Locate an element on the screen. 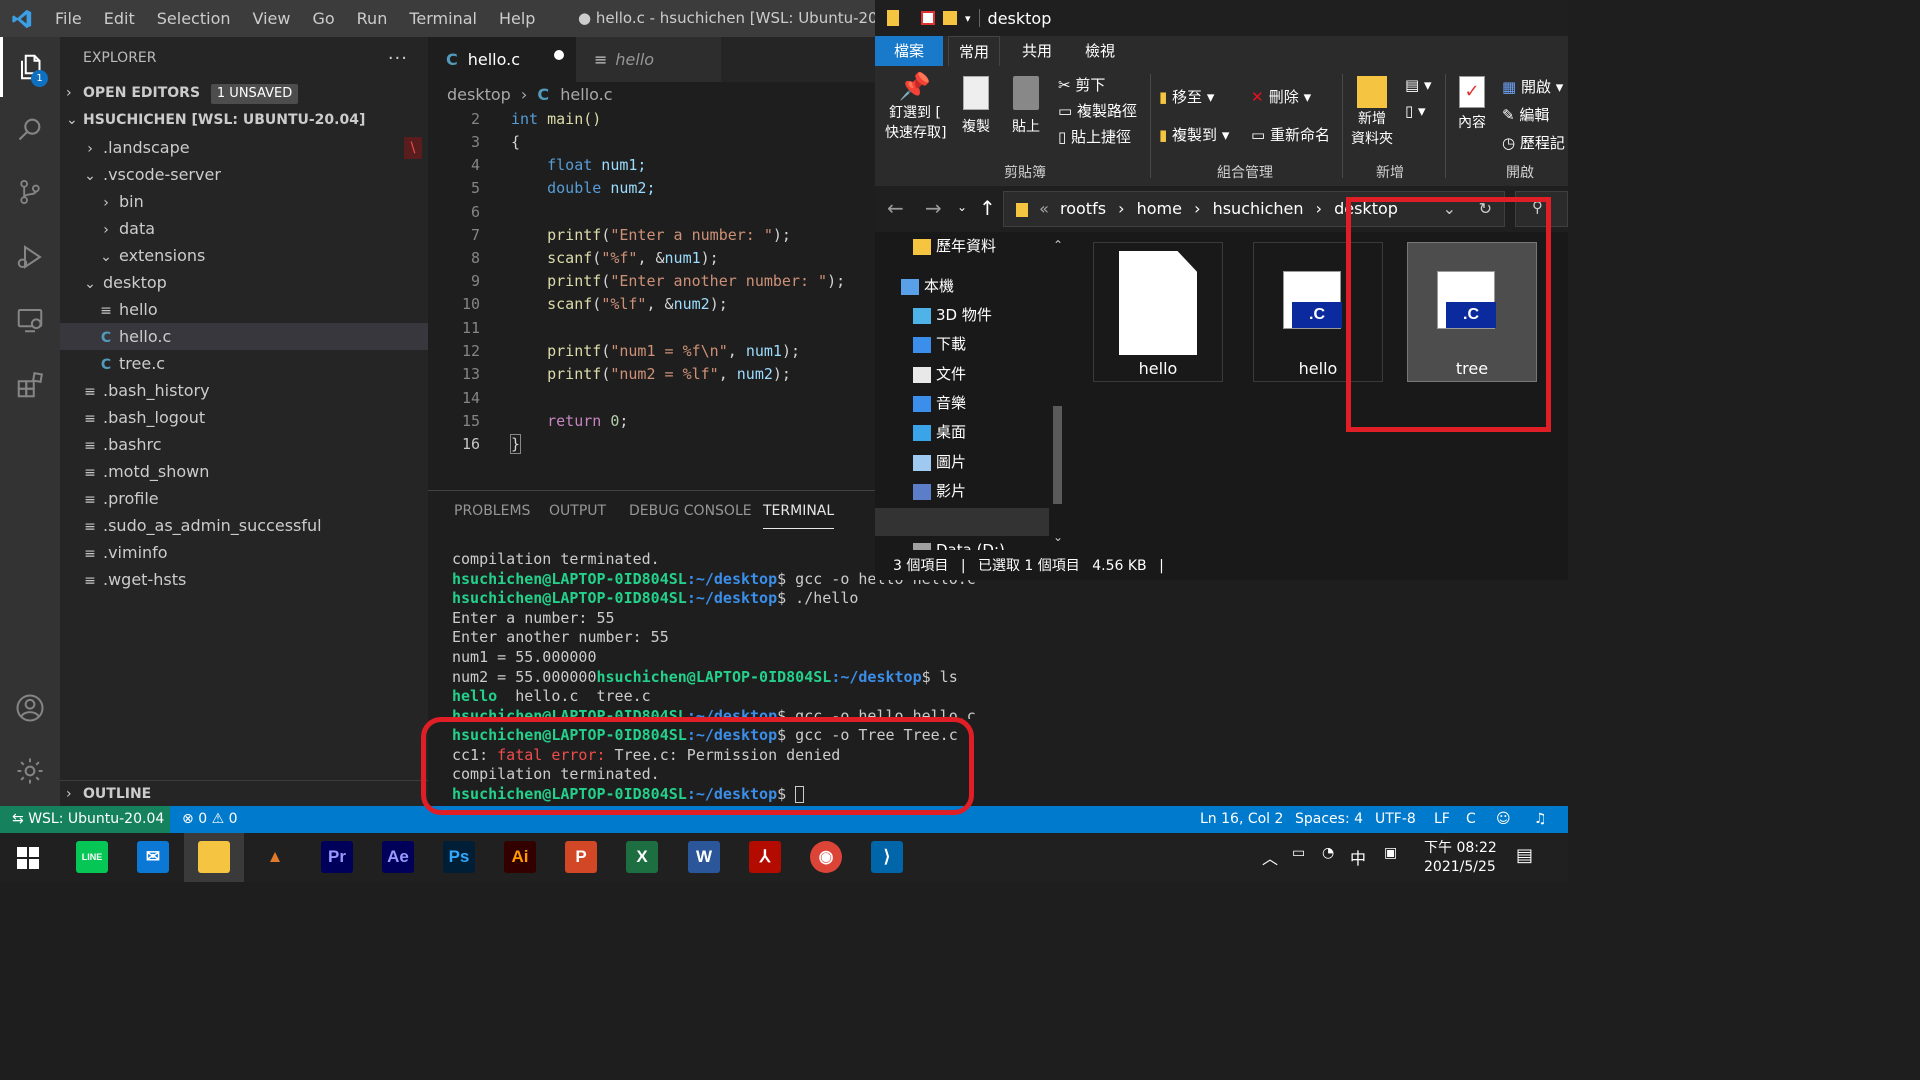 The image size is (1920, 1080). clock-time: 下午 08:22 is located at coordinates (1460, 847).